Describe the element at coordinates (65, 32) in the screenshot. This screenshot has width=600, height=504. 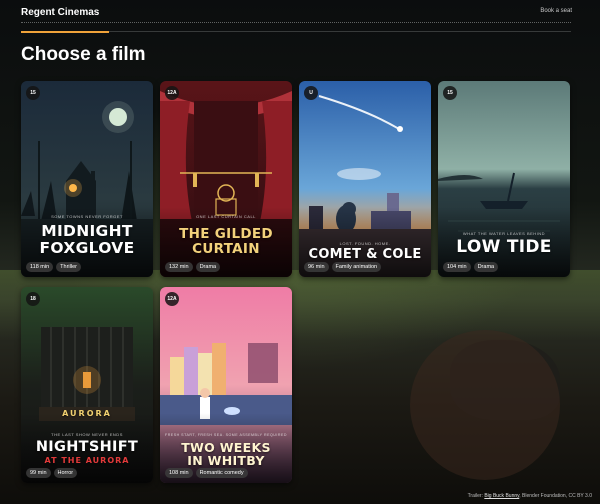
I see `progress-fill` at that location.